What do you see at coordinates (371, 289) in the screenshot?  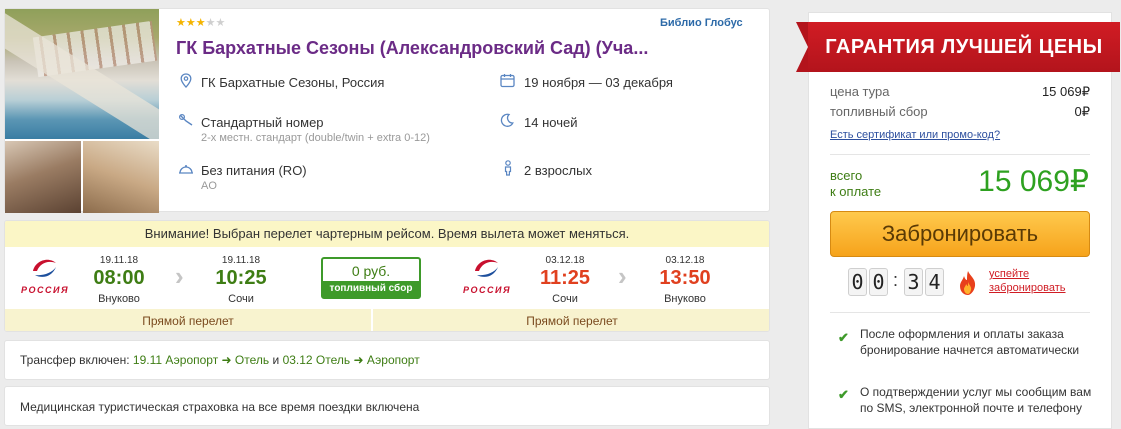 I see `fuel-fee-label: топливный сбор` at bounding box center [371, 289].